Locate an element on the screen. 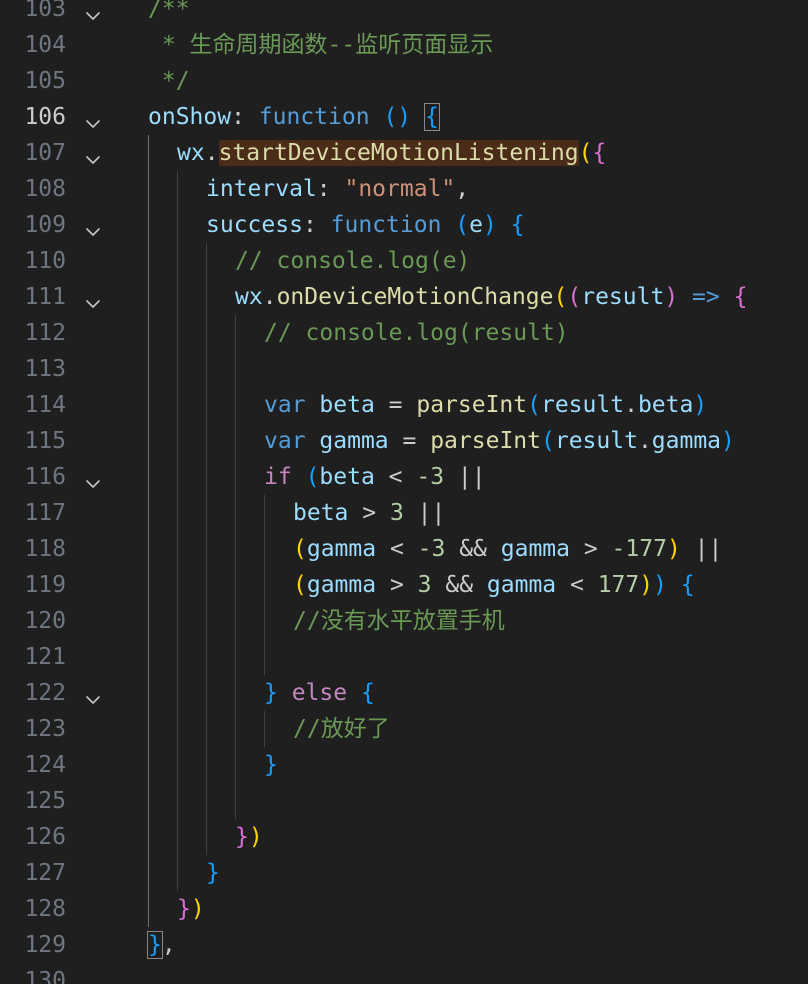 This screenshot has width=808, height=984. code-line: 106 onShow: function () { is located at coordinates (404, 117).